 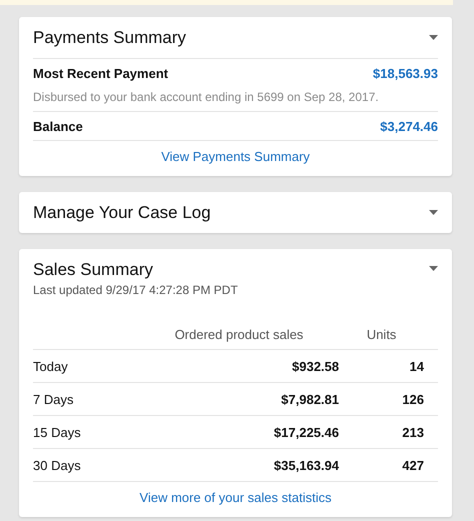 What do you see at coordinates (382, 334) in the screenshot?
I see `column-header: Units` at bounding box center [382, 334].